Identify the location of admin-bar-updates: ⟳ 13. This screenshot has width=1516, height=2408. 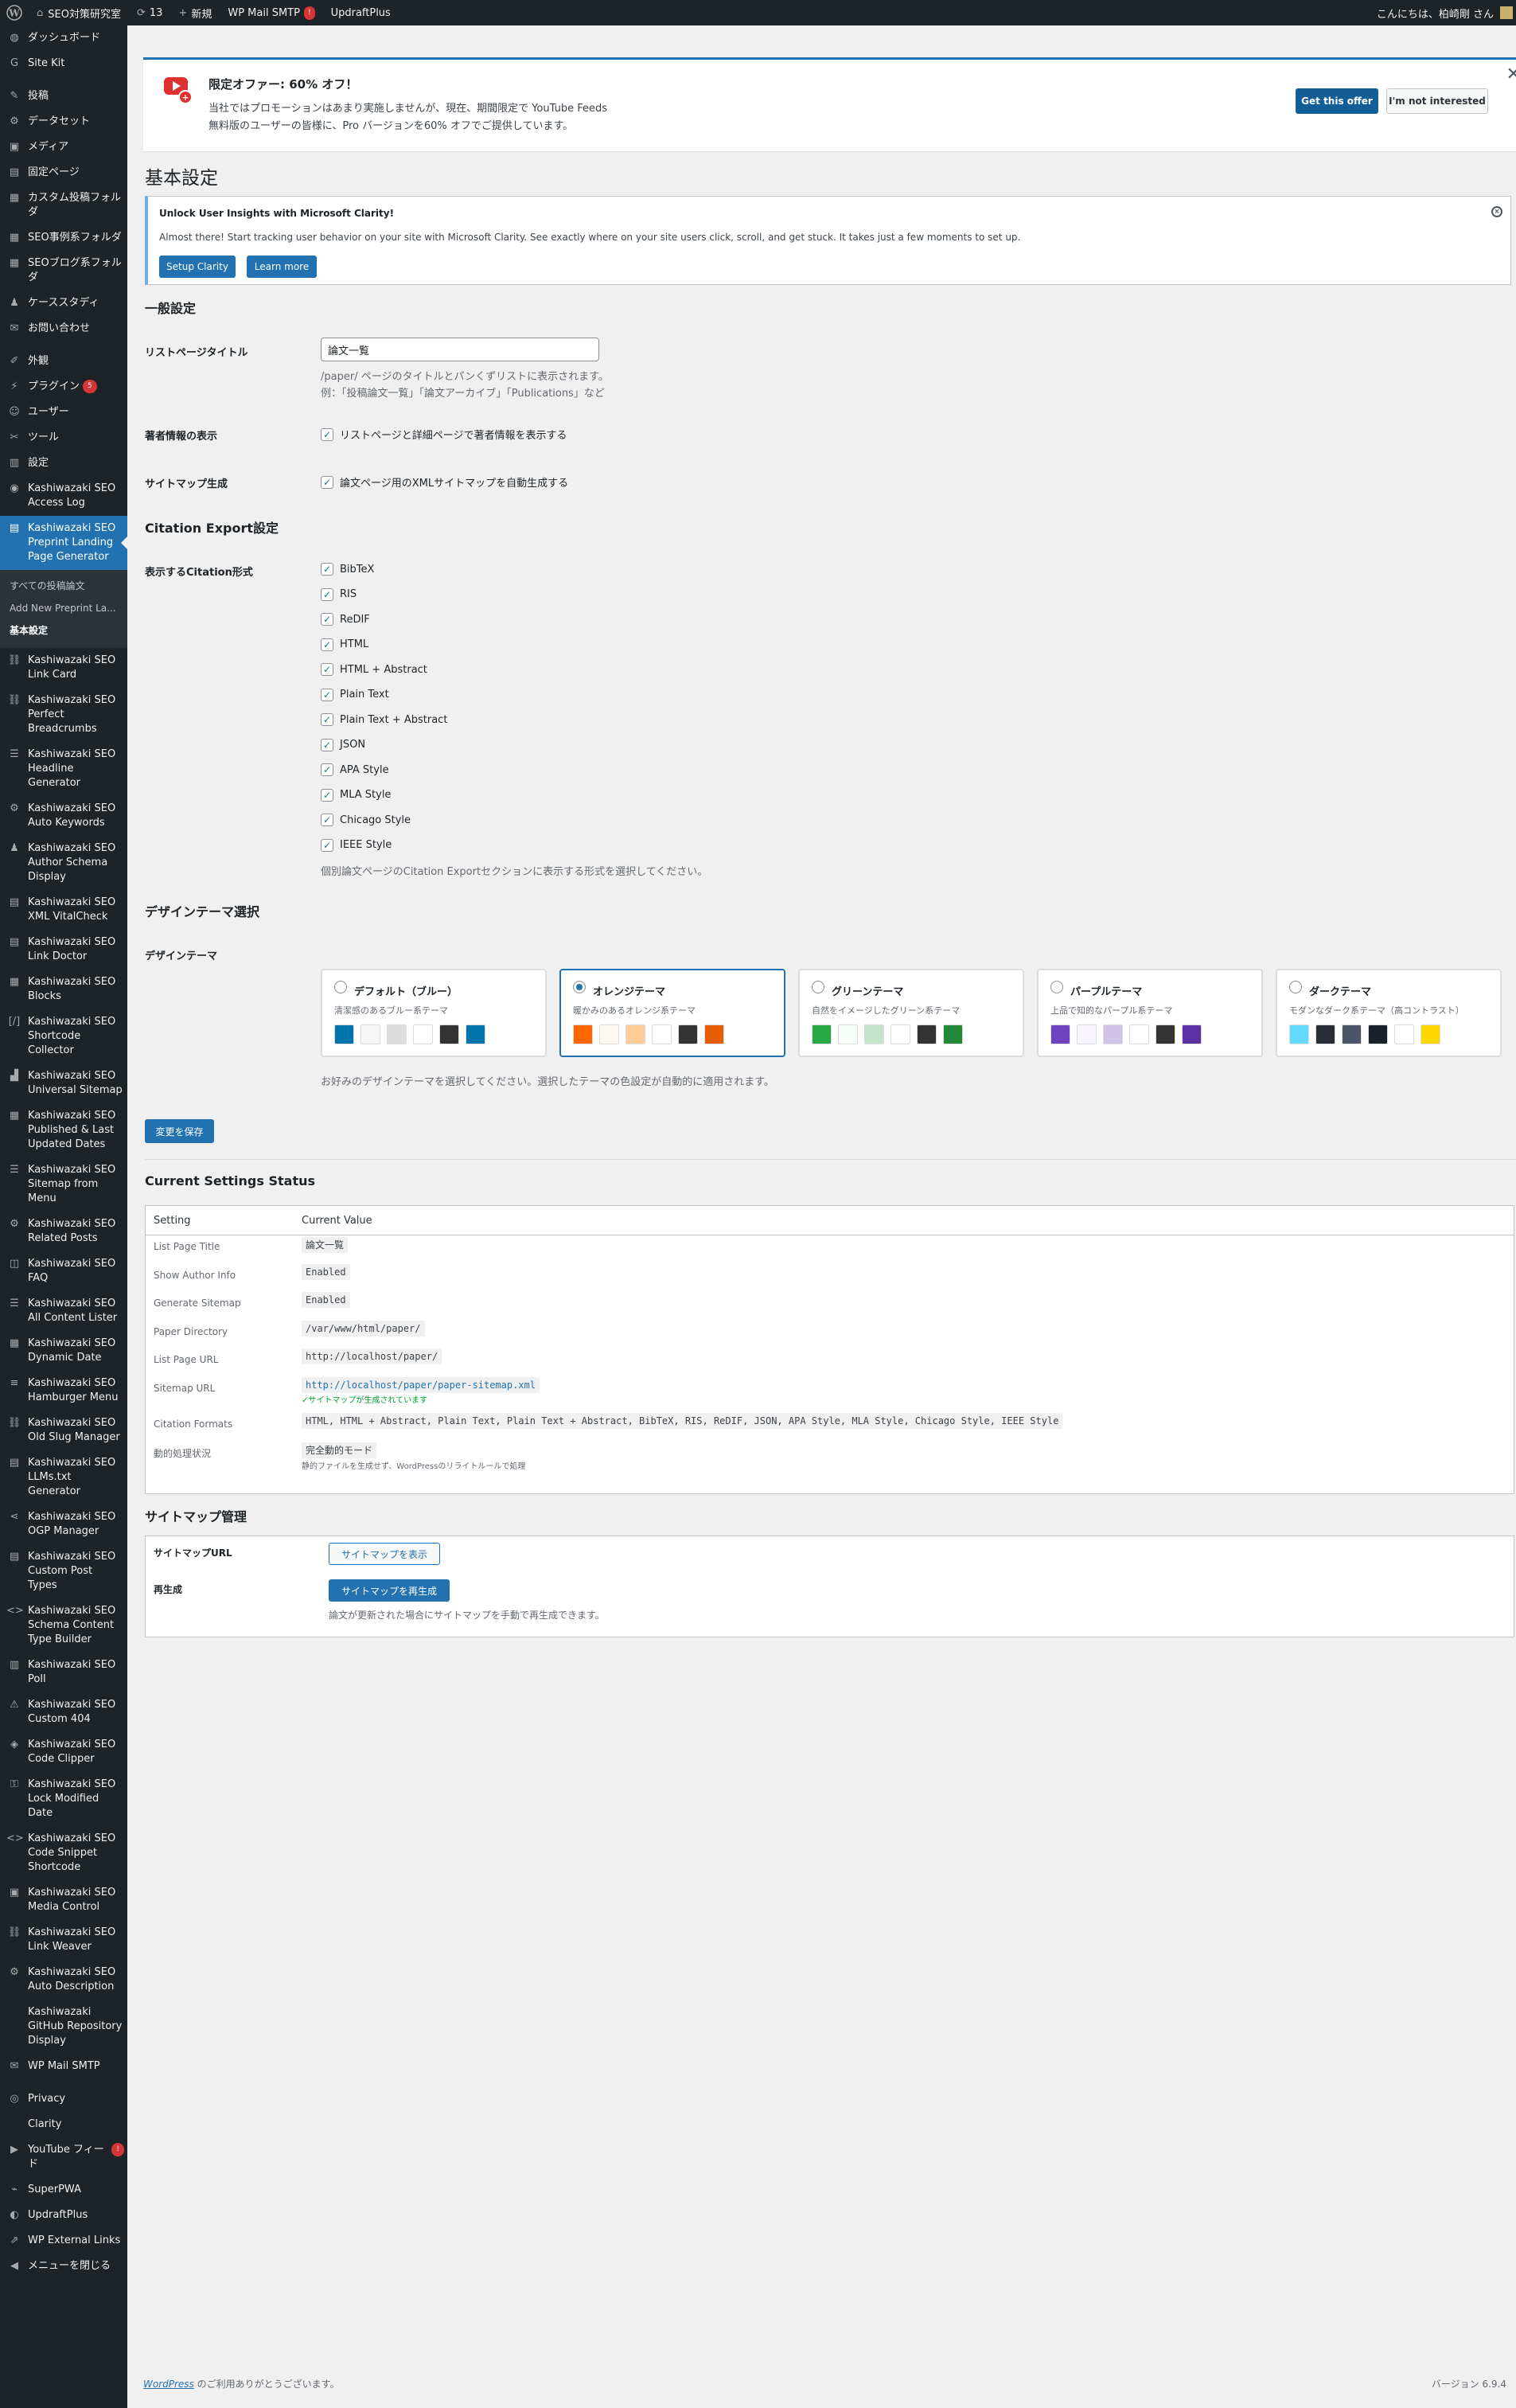
(149, 12).